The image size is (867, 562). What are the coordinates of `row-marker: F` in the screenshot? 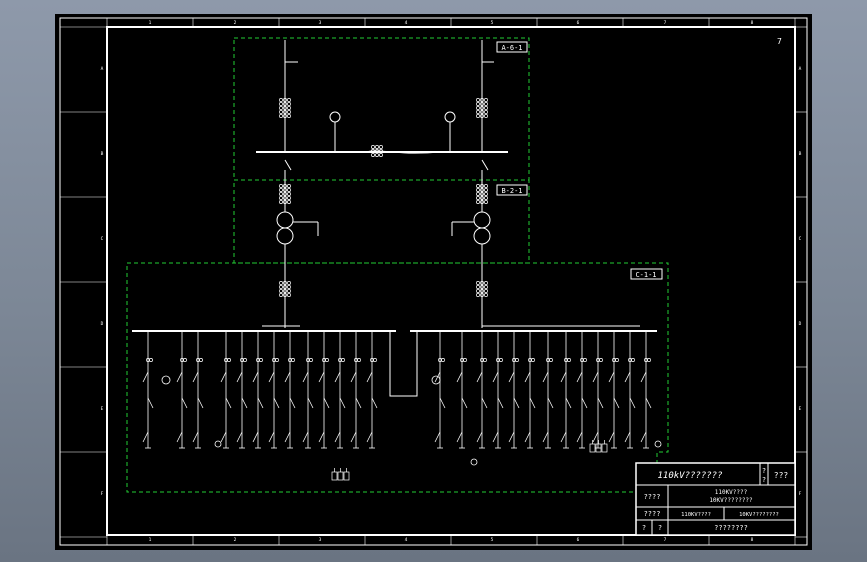 It's located at (800, 494).